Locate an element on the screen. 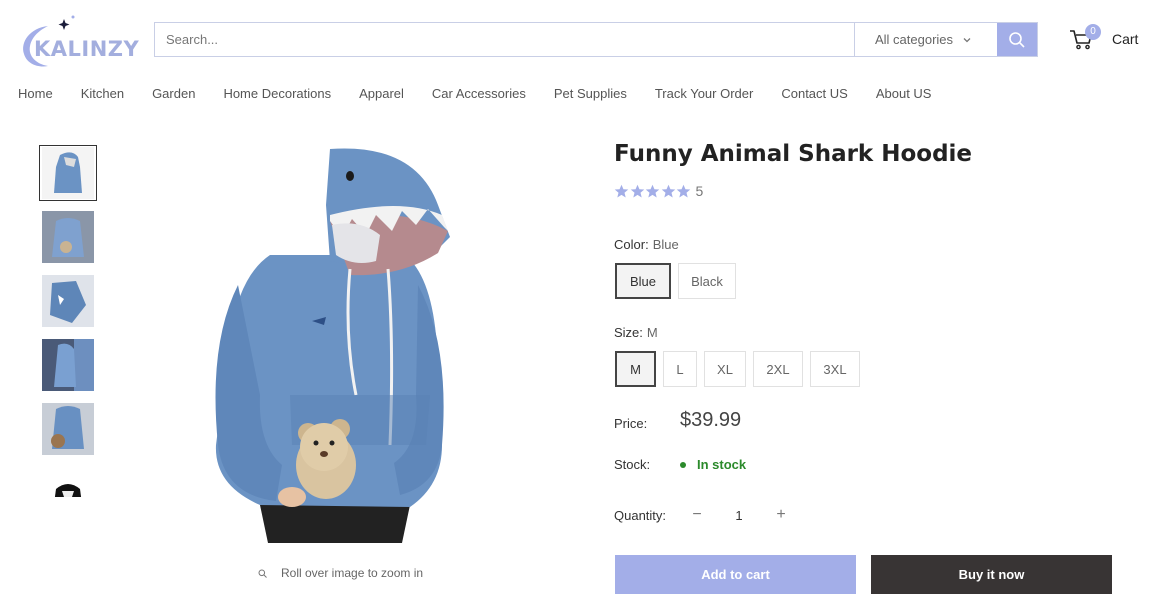  quantity-input: 1 is located at coordinates (739, 515).